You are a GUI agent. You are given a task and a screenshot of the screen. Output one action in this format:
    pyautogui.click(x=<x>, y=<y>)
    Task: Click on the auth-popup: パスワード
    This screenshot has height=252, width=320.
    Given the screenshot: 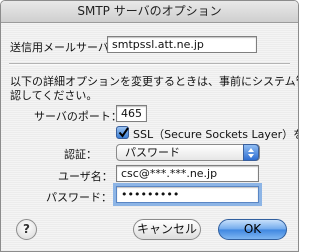 What is the action you would take?
    pyautogui.click(x=188, y=152)
    